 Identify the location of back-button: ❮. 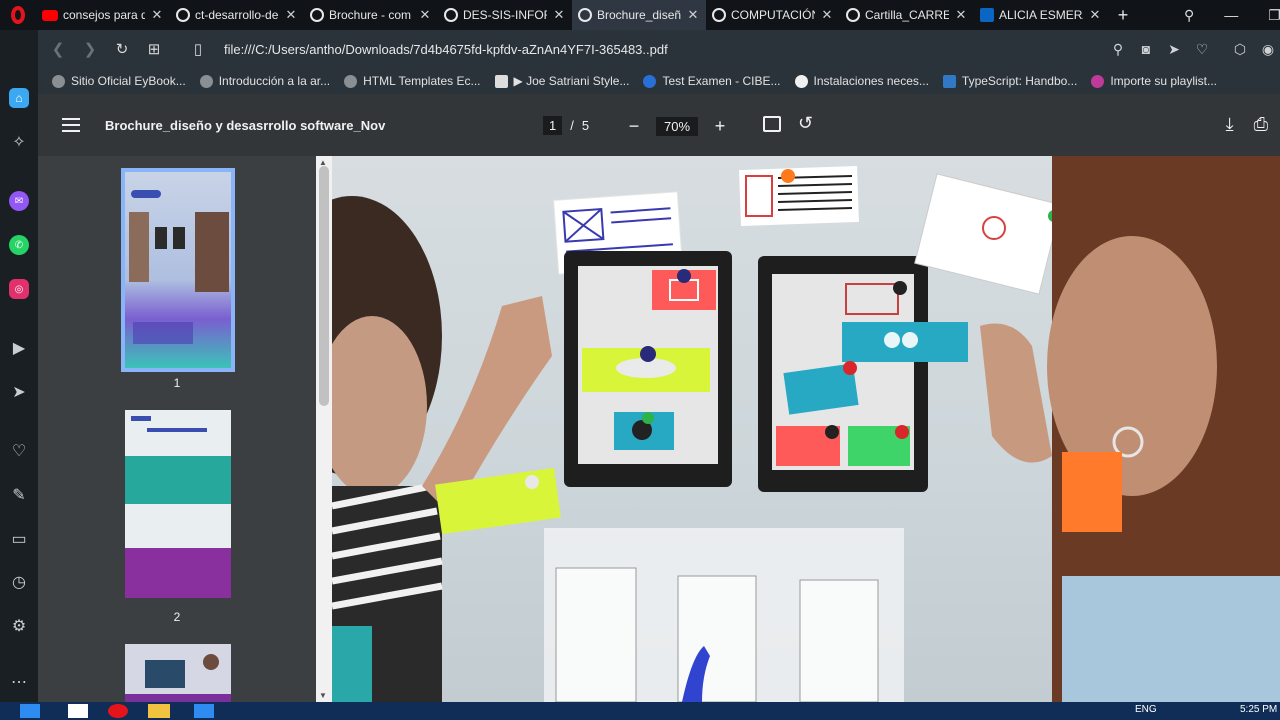
(58, 49).